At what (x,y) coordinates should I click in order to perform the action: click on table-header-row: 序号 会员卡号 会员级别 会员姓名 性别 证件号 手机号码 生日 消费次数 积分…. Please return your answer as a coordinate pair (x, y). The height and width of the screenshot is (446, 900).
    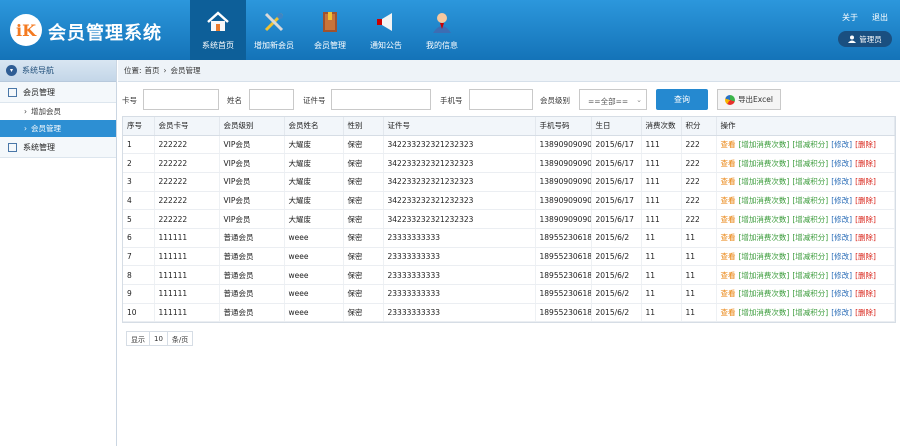
    Looking at the image, I should click on (509, 126).